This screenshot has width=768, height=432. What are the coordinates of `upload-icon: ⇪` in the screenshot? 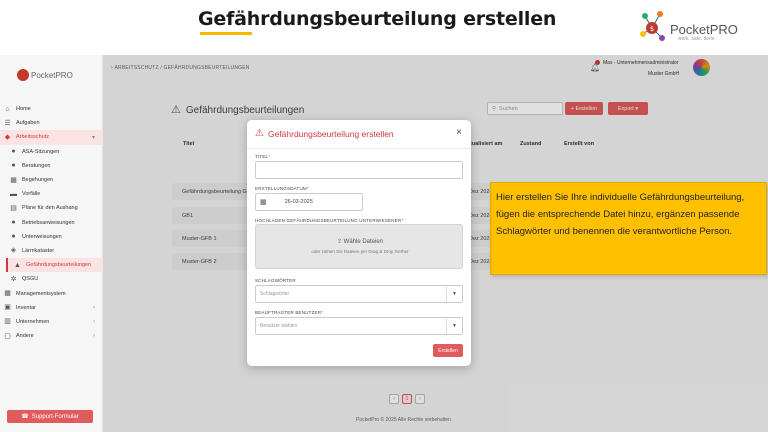 It's located at (340, 242).